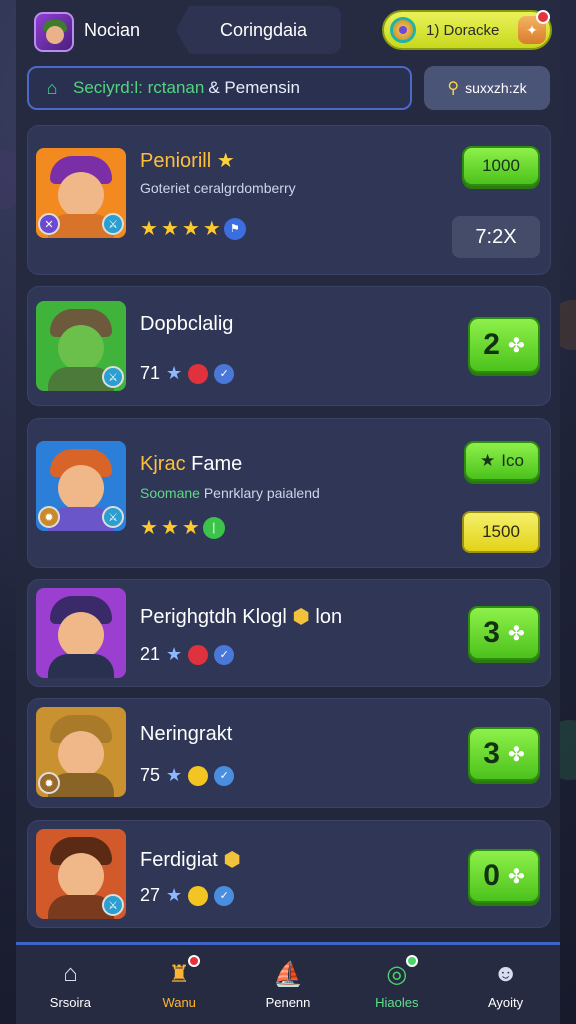 Image resolution: width=576 pixels, height=1024 pixels. I want to click on search-placeholder-part1: Seciyrd:l: rctanan, so click(139, 87).